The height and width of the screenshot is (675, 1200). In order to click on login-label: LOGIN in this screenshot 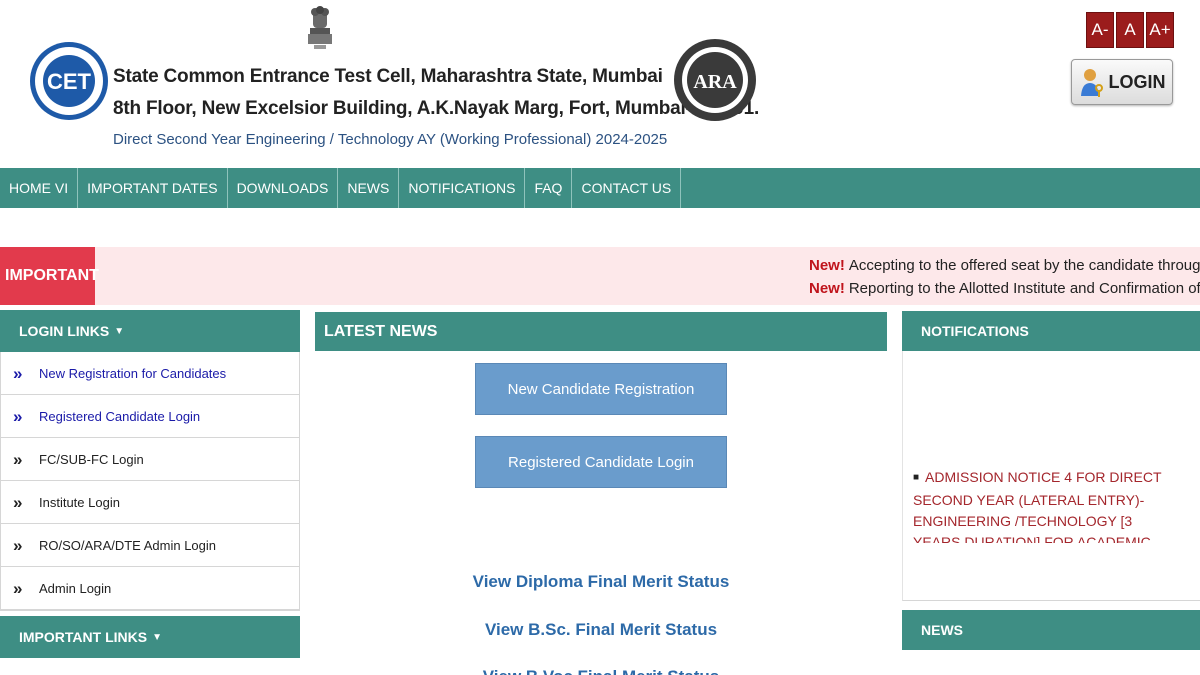, I will do `click(1137, 81)`.